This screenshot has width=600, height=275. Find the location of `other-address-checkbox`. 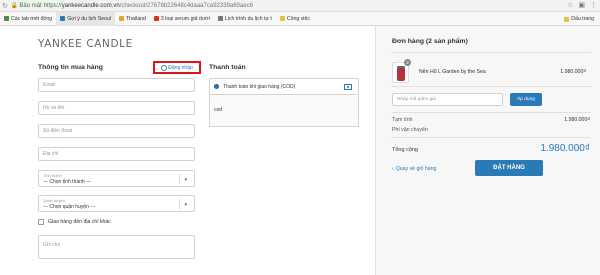

other-address-checkbox is located at coordinates (41, 222).